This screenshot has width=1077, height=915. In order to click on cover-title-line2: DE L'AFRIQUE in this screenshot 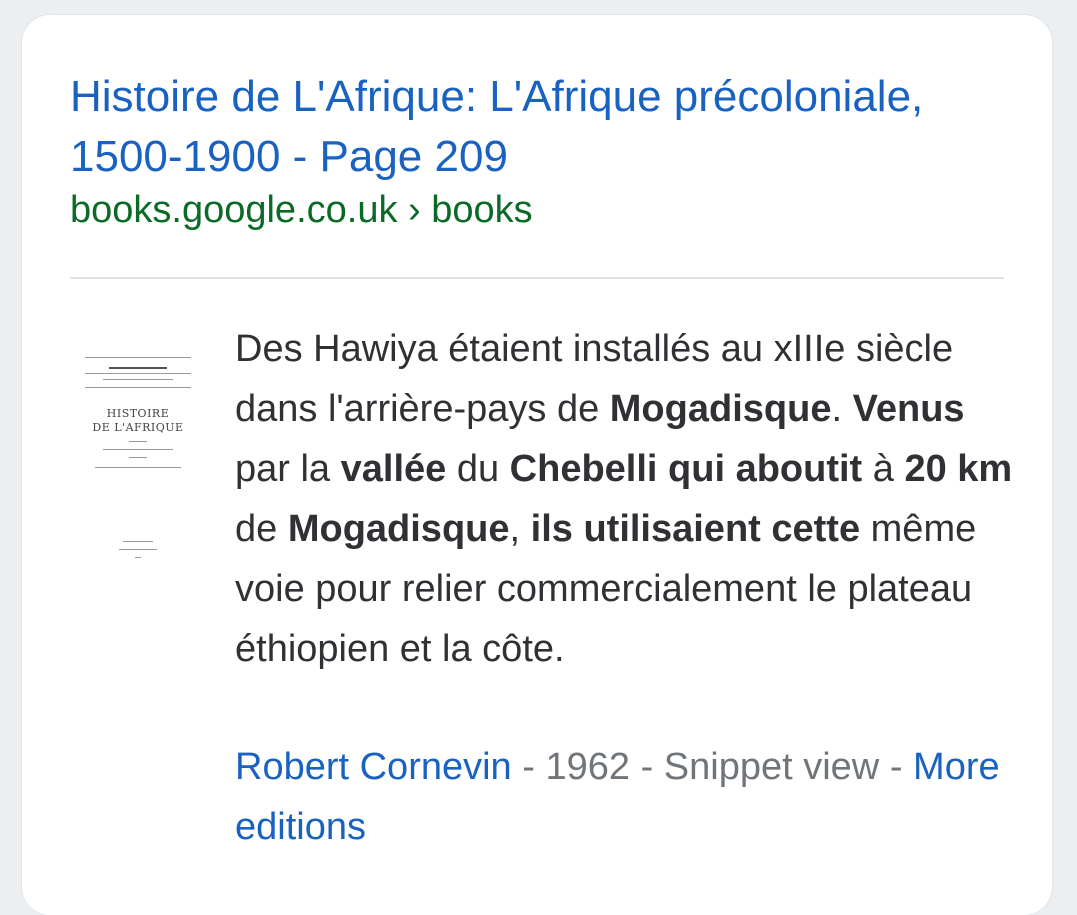, I will do `click(138, 427)`.